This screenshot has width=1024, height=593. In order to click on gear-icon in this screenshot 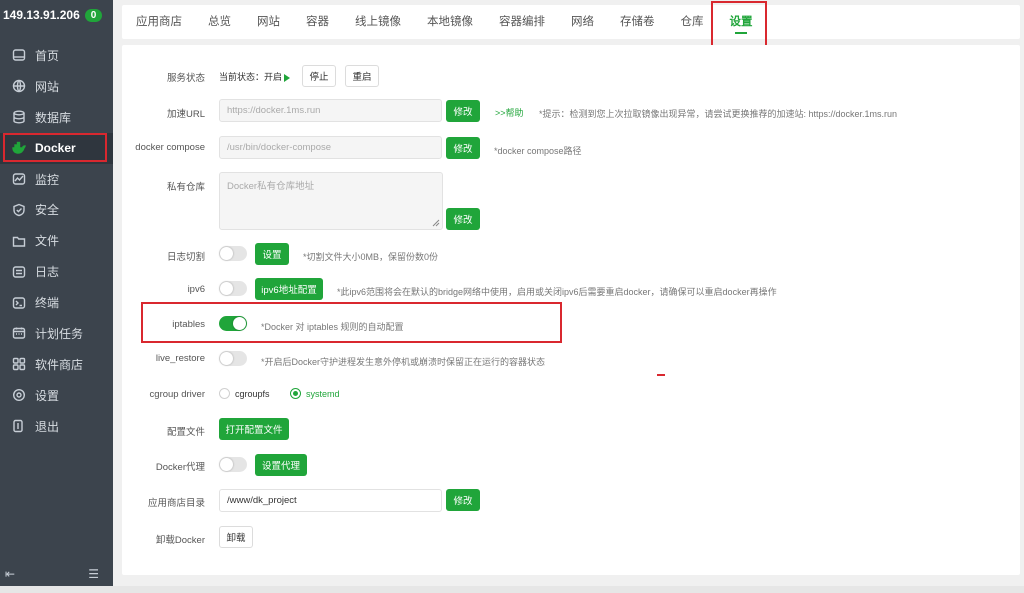, I will do `click(19, 395)`.